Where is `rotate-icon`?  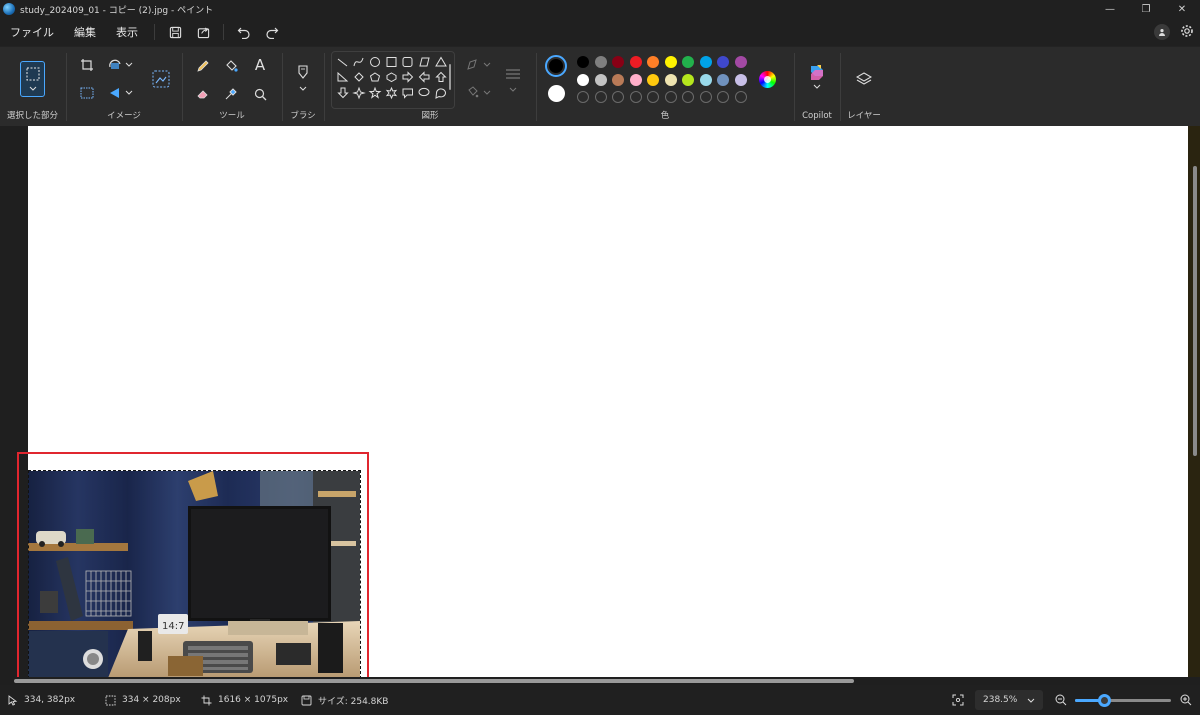 rotate-icon is located at coordinates (121, 65).